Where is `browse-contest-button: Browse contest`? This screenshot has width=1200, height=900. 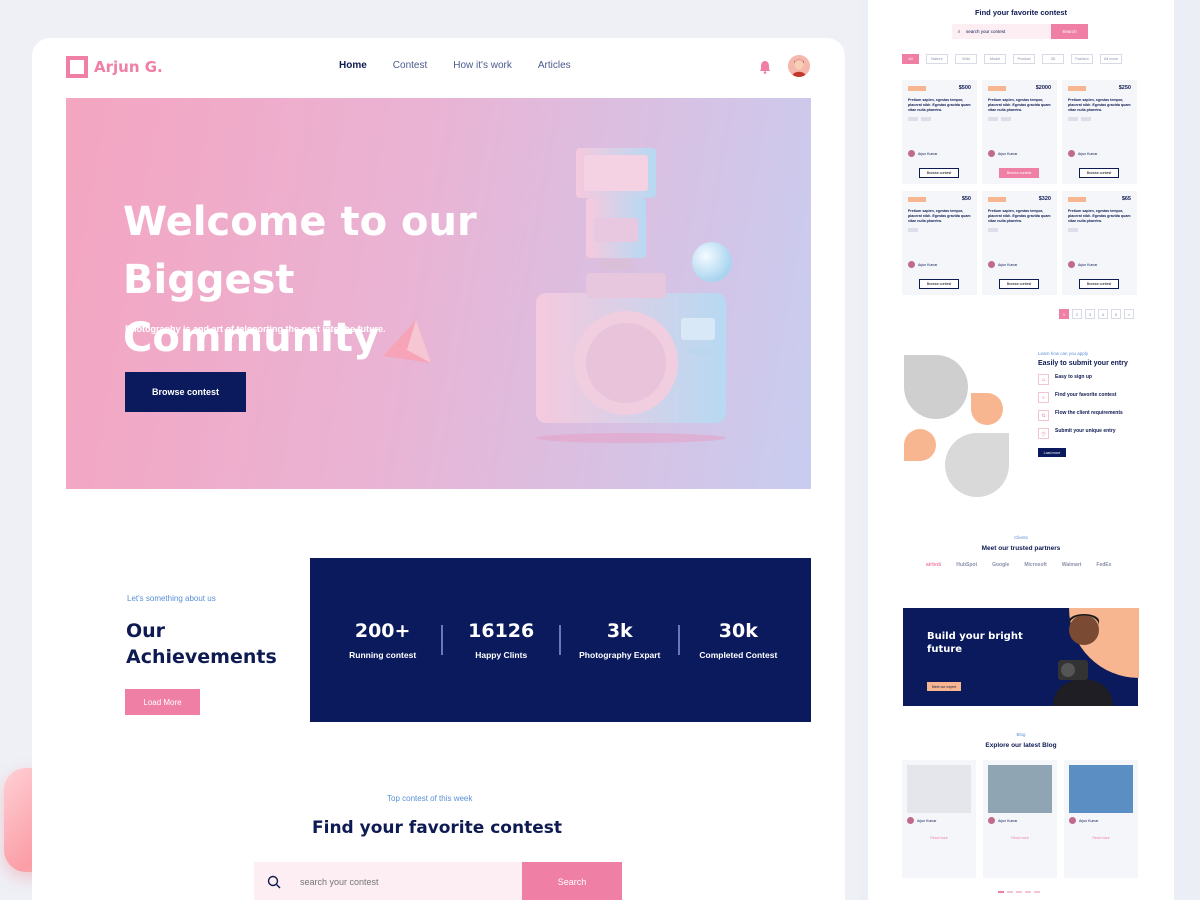 browse-contest-button: Browse contest is located at coordinates (185, 392).